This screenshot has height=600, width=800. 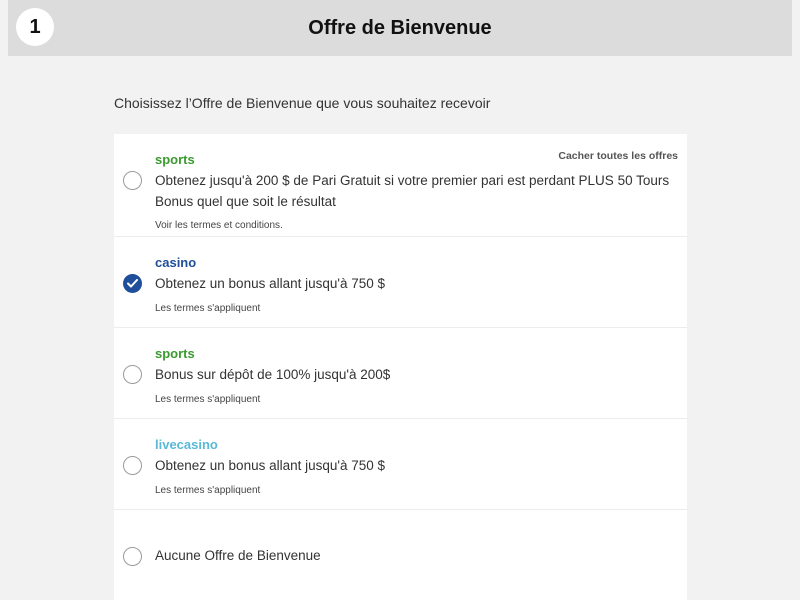 What do you see at coordinates (273, 374) in the screenshot?
I see `offer-description: Bonus sur dépôt de 100% jusqu'à 200$` at bounding box center [273, 374].